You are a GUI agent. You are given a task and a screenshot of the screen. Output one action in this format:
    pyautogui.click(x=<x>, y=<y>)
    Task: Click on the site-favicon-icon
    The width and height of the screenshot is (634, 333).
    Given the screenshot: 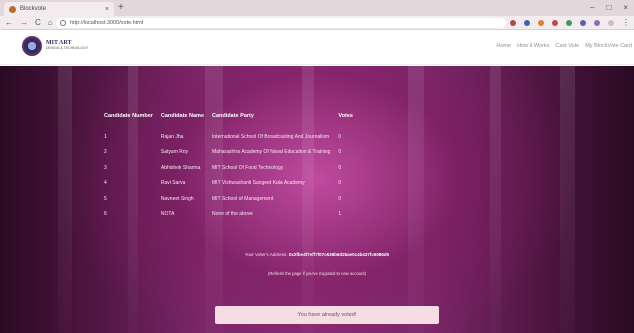 What is the action you would take?
    pyautogui.click(x=12, y=9)
    